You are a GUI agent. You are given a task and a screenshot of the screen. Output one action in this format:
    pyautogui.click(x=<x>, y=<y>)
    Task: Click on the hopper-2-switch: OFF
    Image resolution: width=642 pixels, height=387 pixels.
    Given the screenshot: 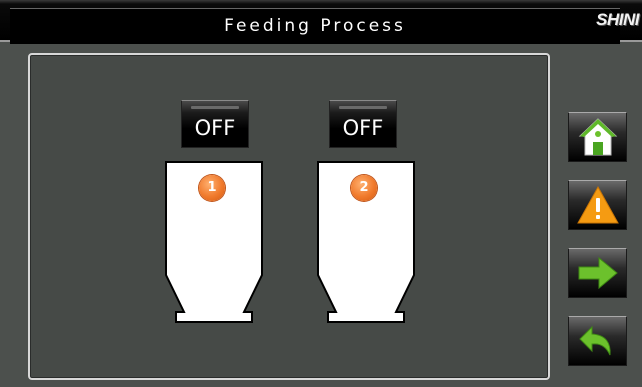 What is the action you would take?
    pyautogui.click(x=363, y=124)
    